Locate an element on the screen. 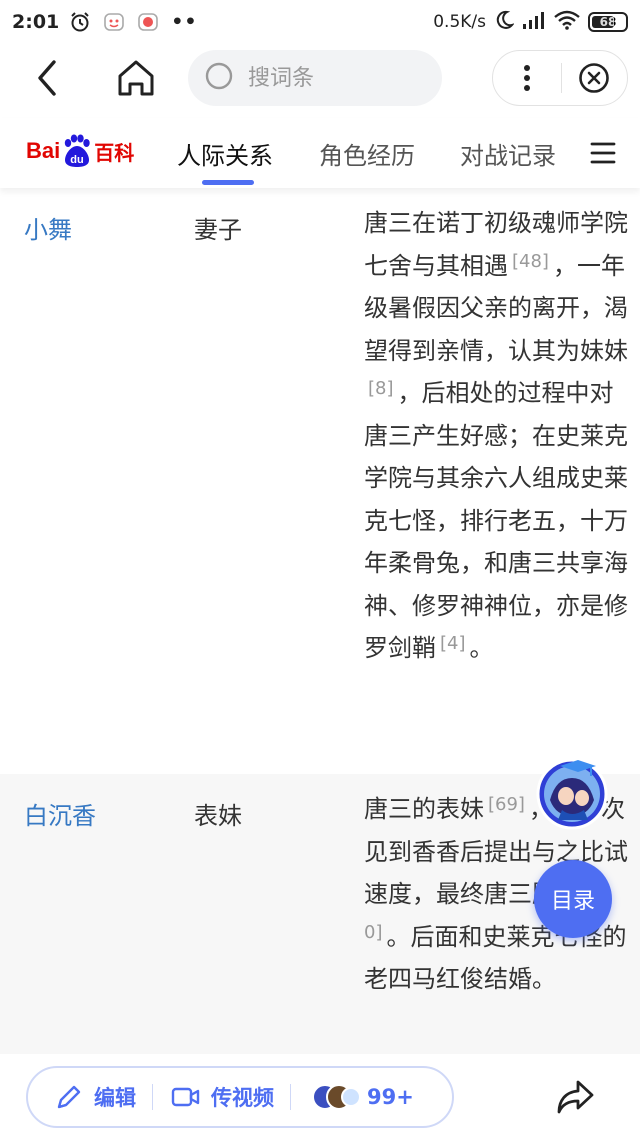 This screenshot has height=1138, width=640. home-button is located at coordinates (136, 78).